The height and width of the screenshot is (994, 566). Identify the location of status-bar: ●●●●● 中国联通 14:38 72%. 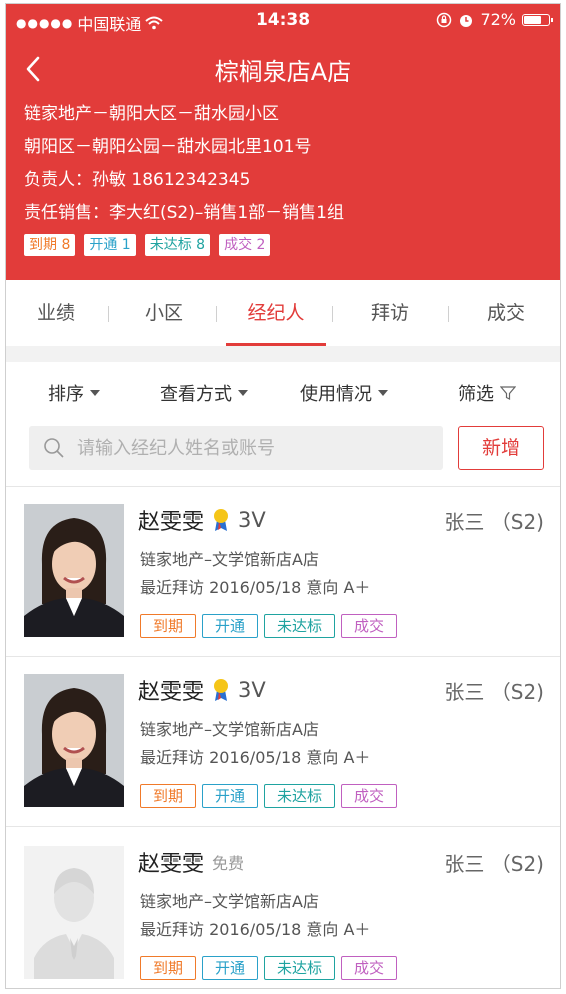
(283, 20).